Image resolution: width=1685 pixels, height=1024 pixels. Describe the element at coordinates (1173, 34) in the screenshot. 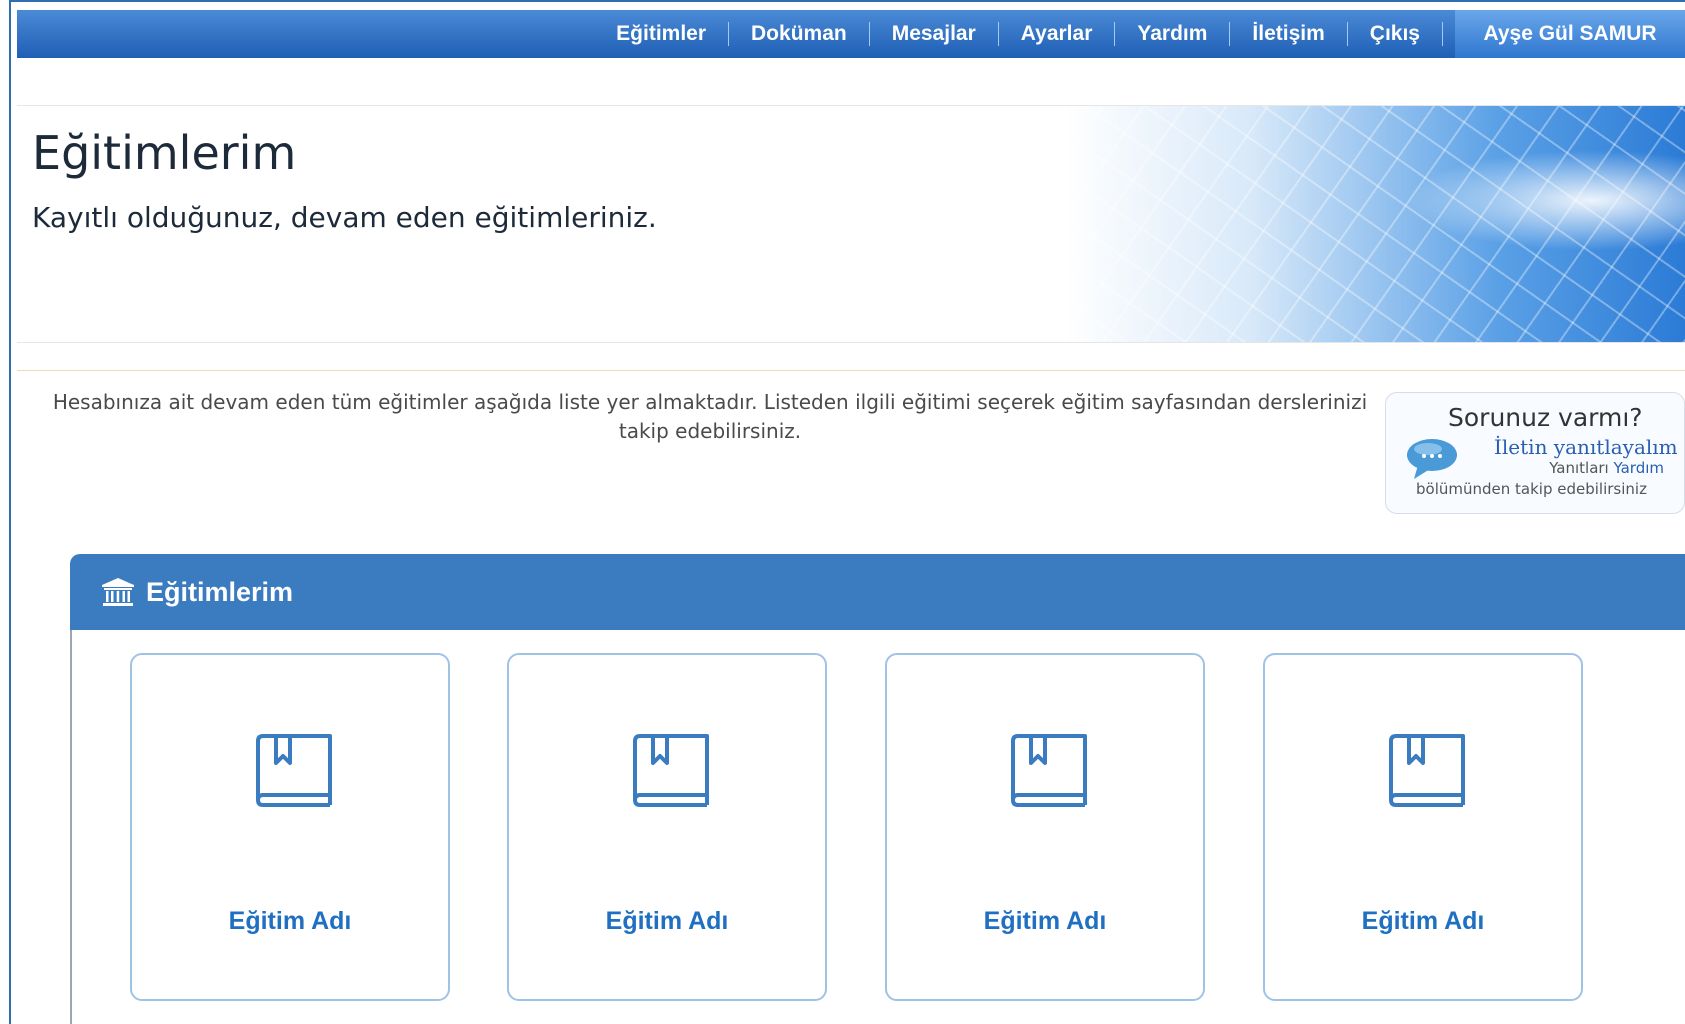

I see `nav-item-yardim: Yardım` at that location.